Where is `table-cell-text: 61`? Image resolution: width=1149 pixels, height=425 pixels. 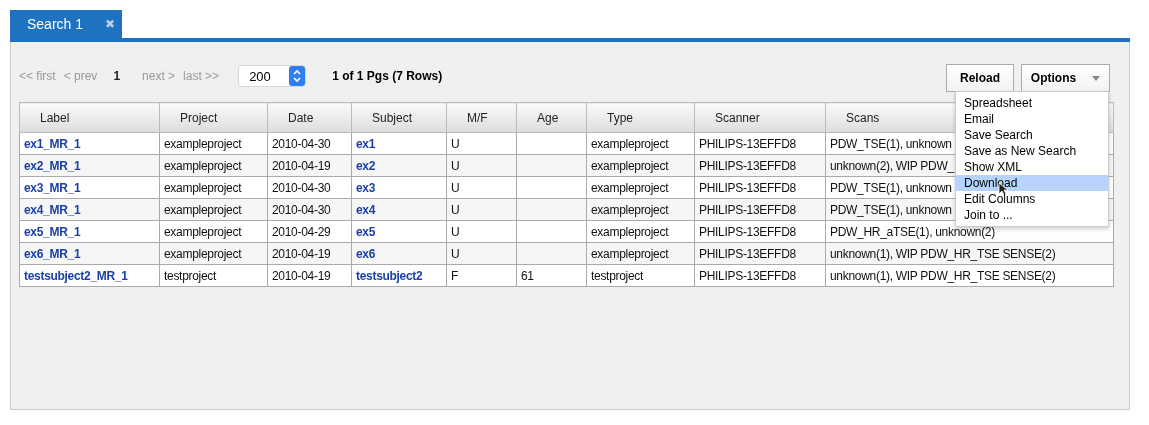 table-cell-text: 61 is located at coordinates (527, 275).